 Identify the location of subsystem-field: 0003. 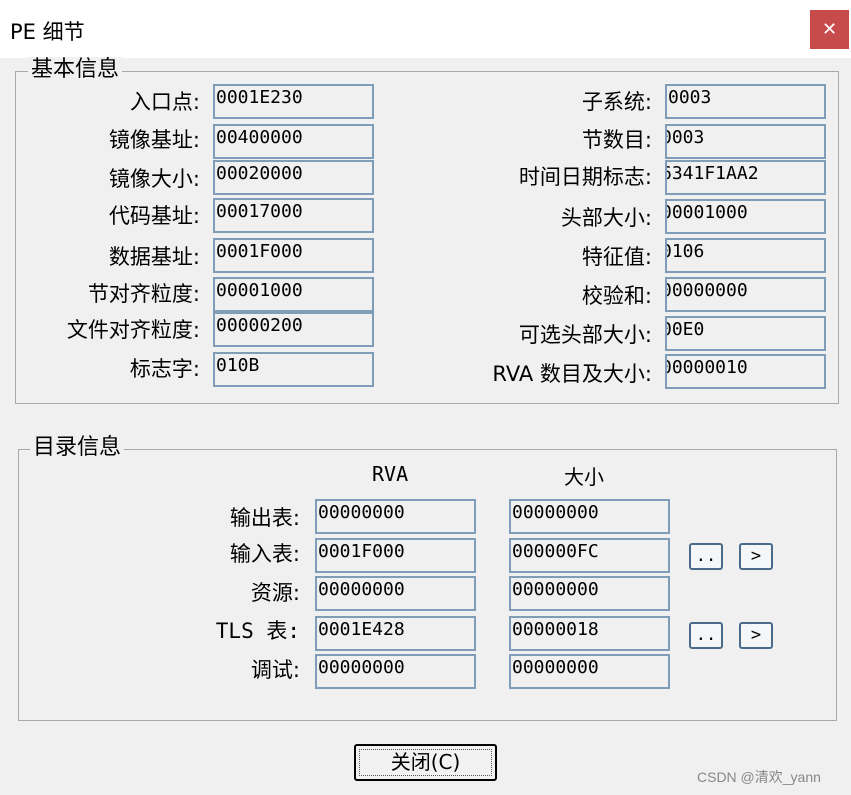
(745, 101).